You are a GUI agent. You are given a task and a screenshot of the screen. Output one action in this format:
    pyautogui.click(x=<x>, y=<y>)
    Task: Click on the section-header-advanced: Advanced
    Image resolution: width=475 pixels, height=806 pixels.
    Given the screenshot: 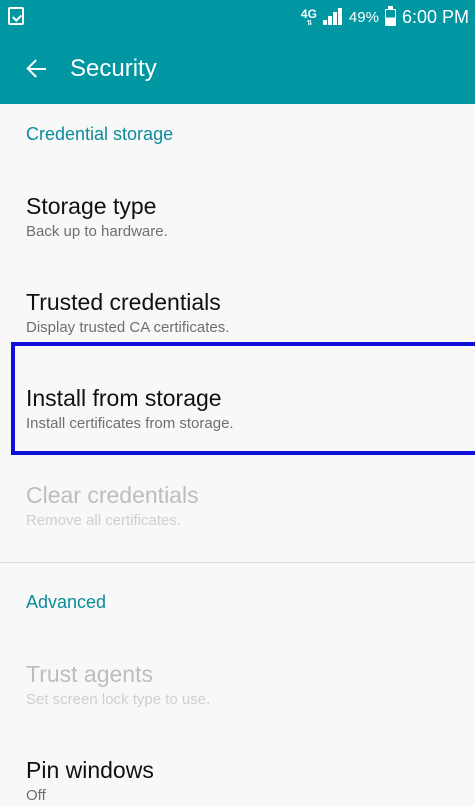 What is the action you would take?
    pyautogui.click(x=66, y=602)
    